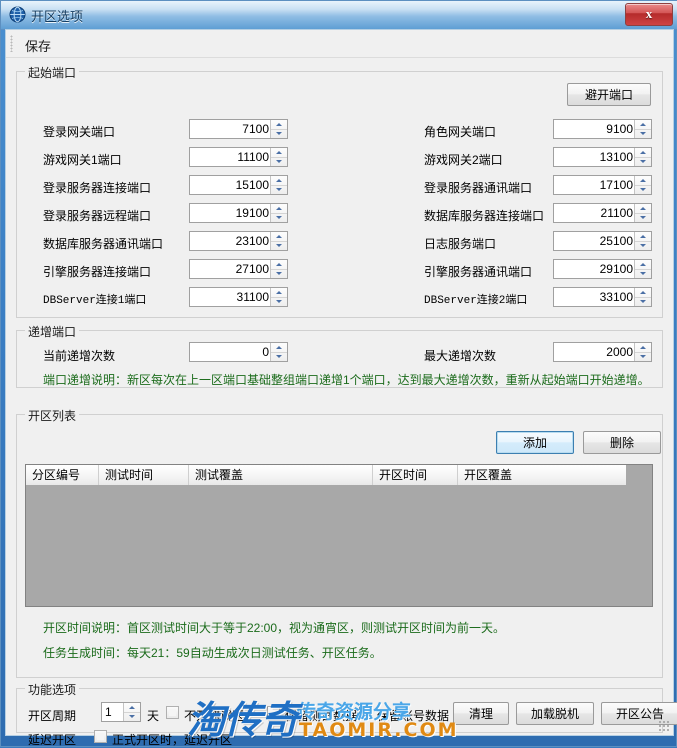 This screenshot has width=677, height=748. What do you see at coordinates (616, 185) in the screenshot?
I see `port-value-right-2: 17100` at bounding box center [616, 185].